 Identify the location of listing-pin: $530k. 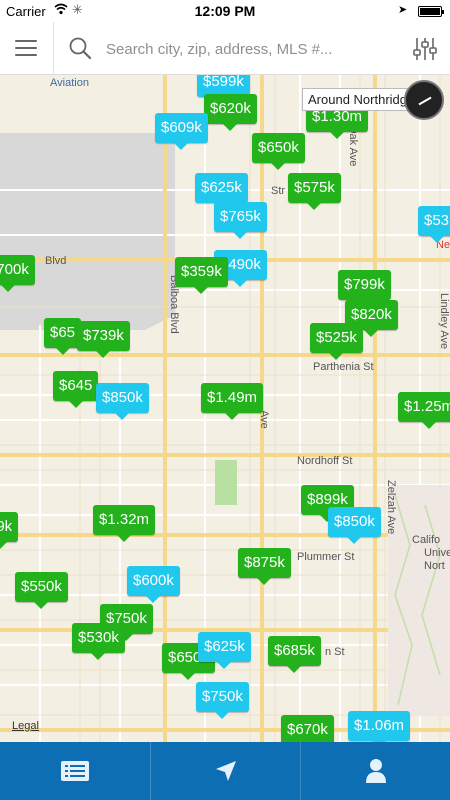
(98, 641).